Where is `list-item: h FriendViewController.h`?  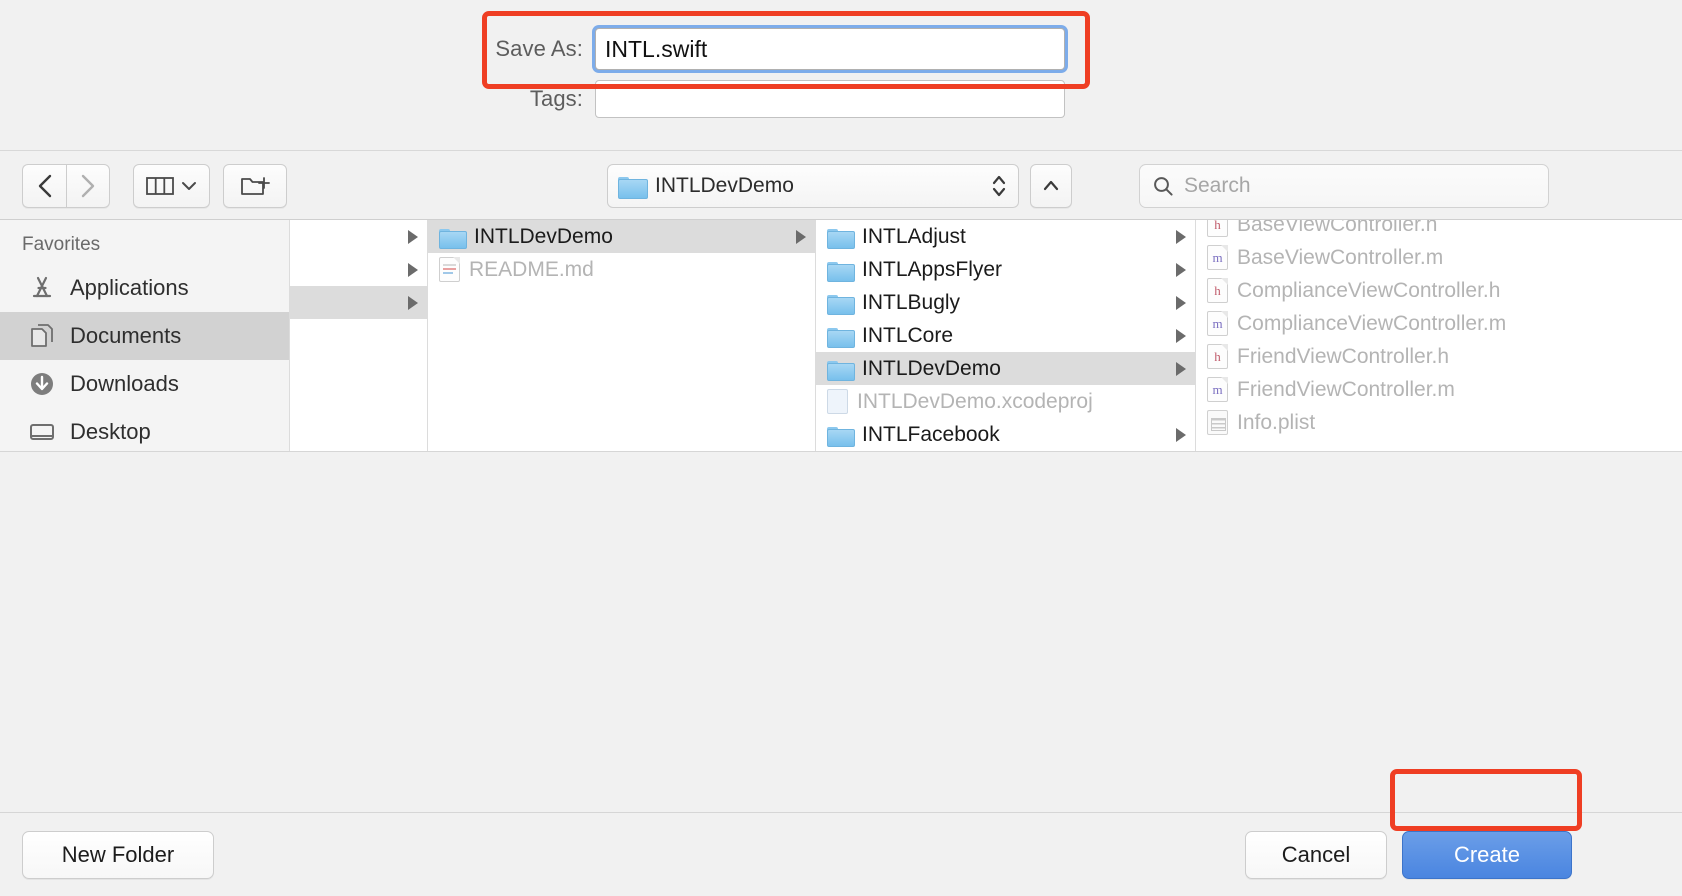 list-item: h FriendViewController.h is located at coordinates (1439, 356).